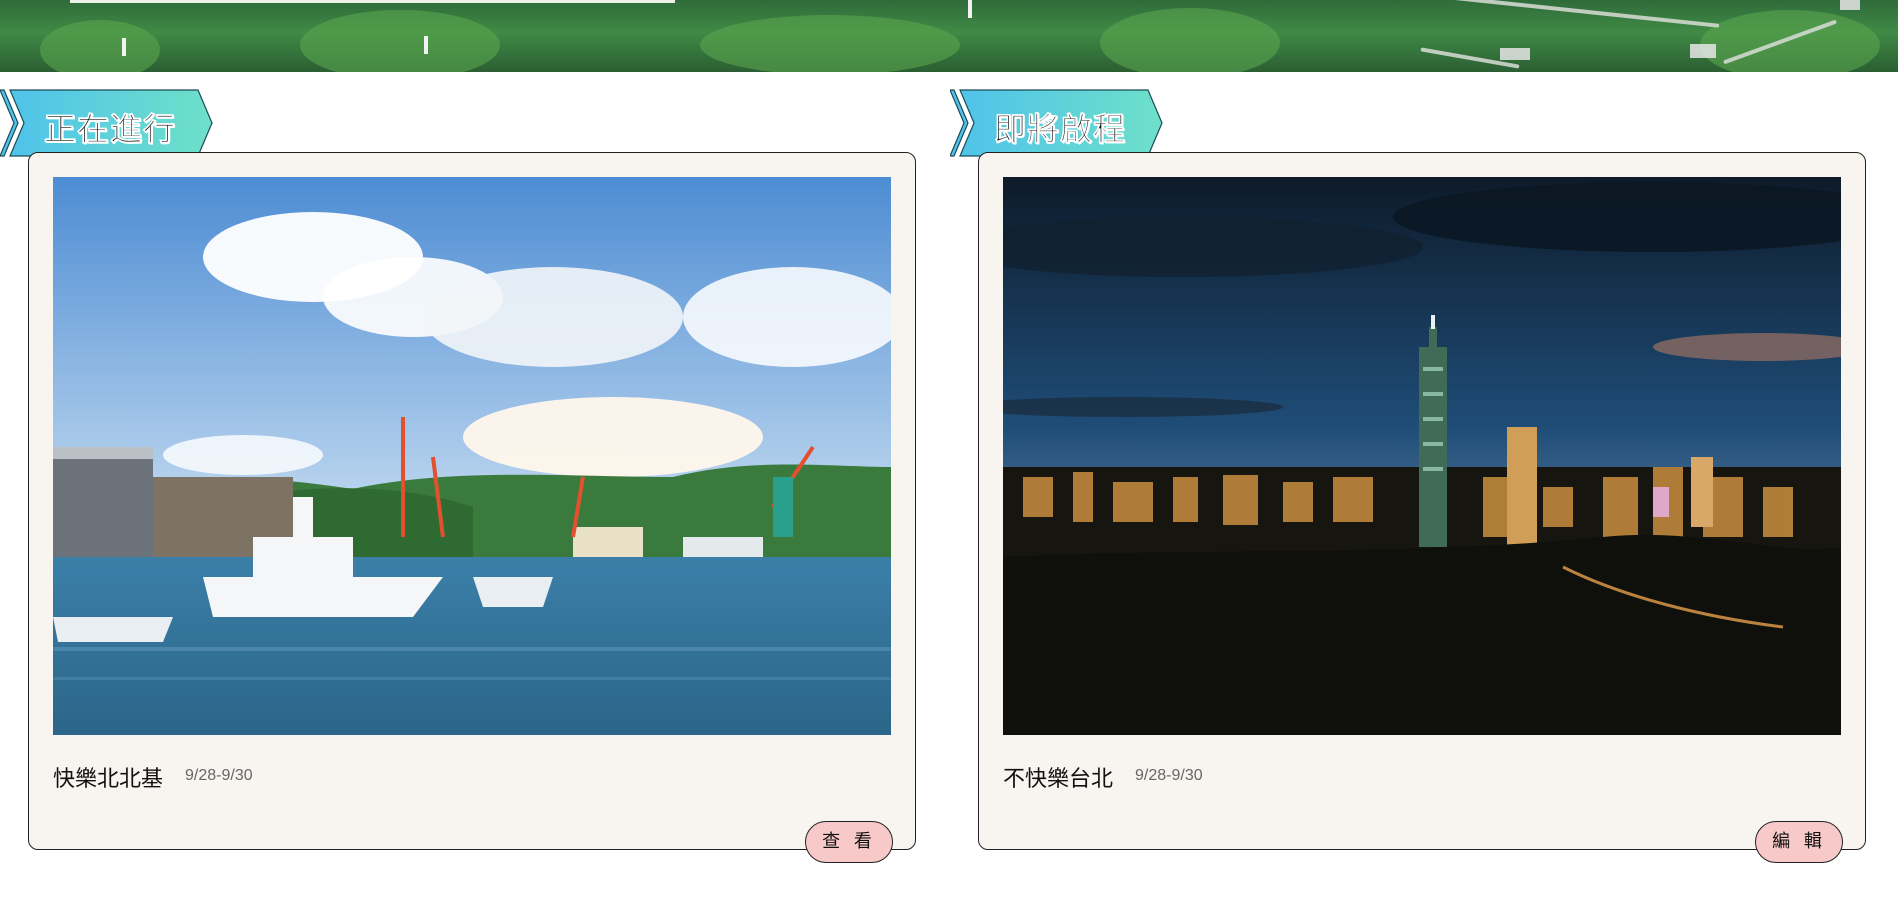 Image resolution: width=1898 pixels, height=910 pixels. Describe the element at coordinates (372, 1) in the screenshot. I see `hero-banner-edge` at that location.